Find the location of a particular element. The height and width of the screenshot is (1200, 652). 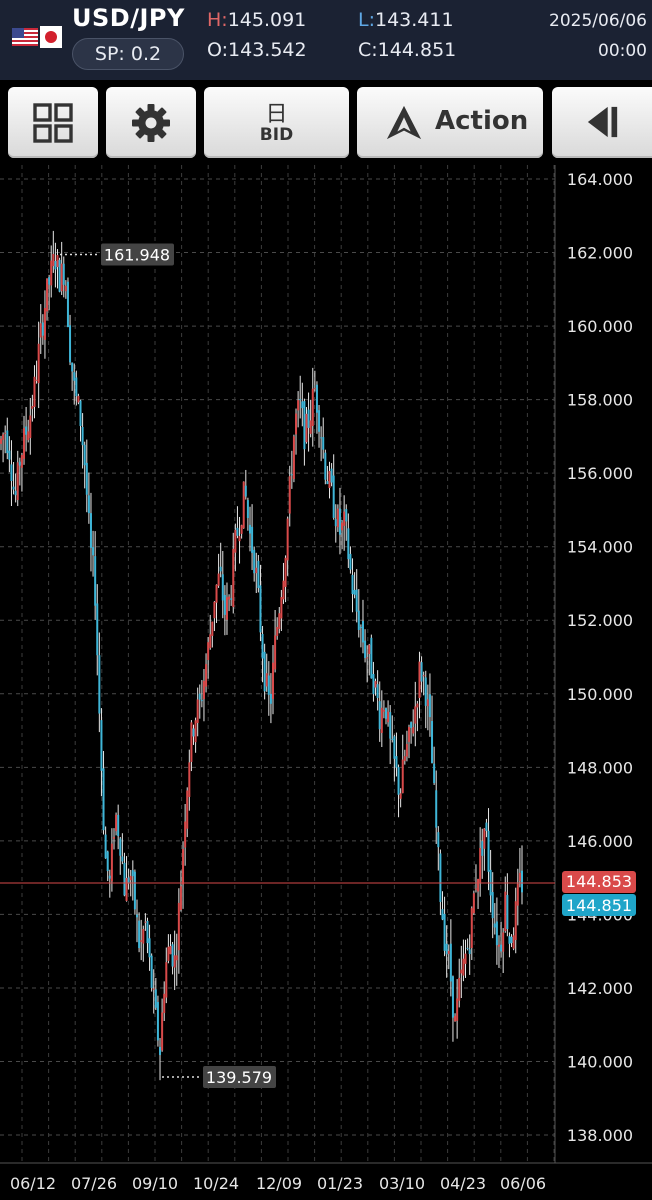

open-key: O: is located at coordinates (218, 50).